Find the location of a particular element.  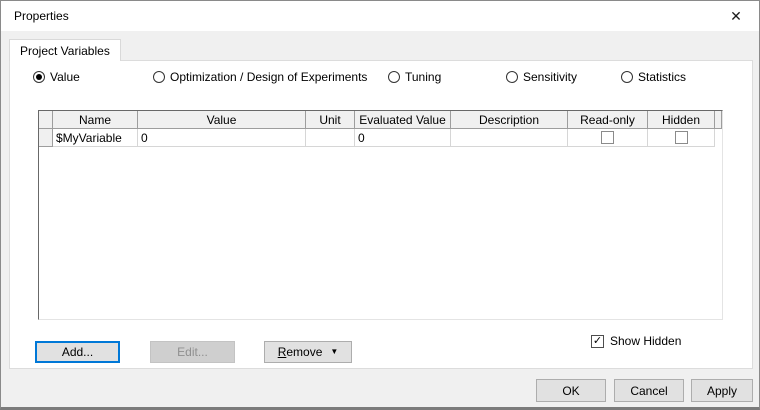

radio-tuning-label: Tuning is located at coordinates (423, 77).